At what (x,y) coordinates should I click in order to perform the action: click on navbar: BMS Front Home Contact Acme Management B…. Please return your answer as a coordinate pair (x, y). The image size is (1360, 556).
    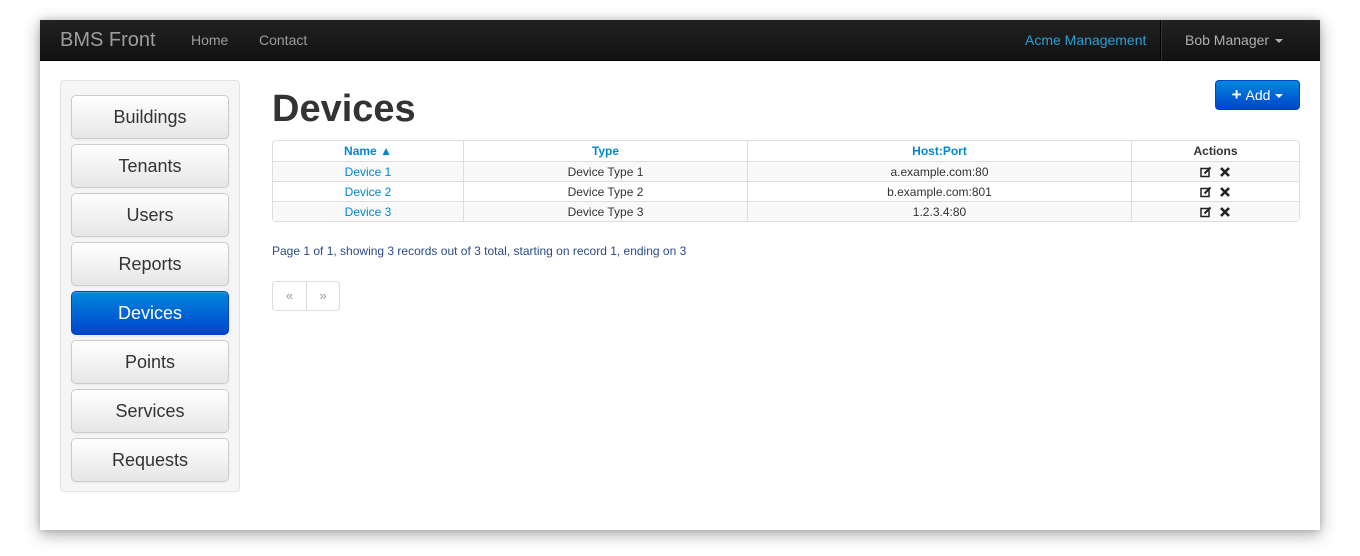
    Looking at the image, I should click on (680, 40).